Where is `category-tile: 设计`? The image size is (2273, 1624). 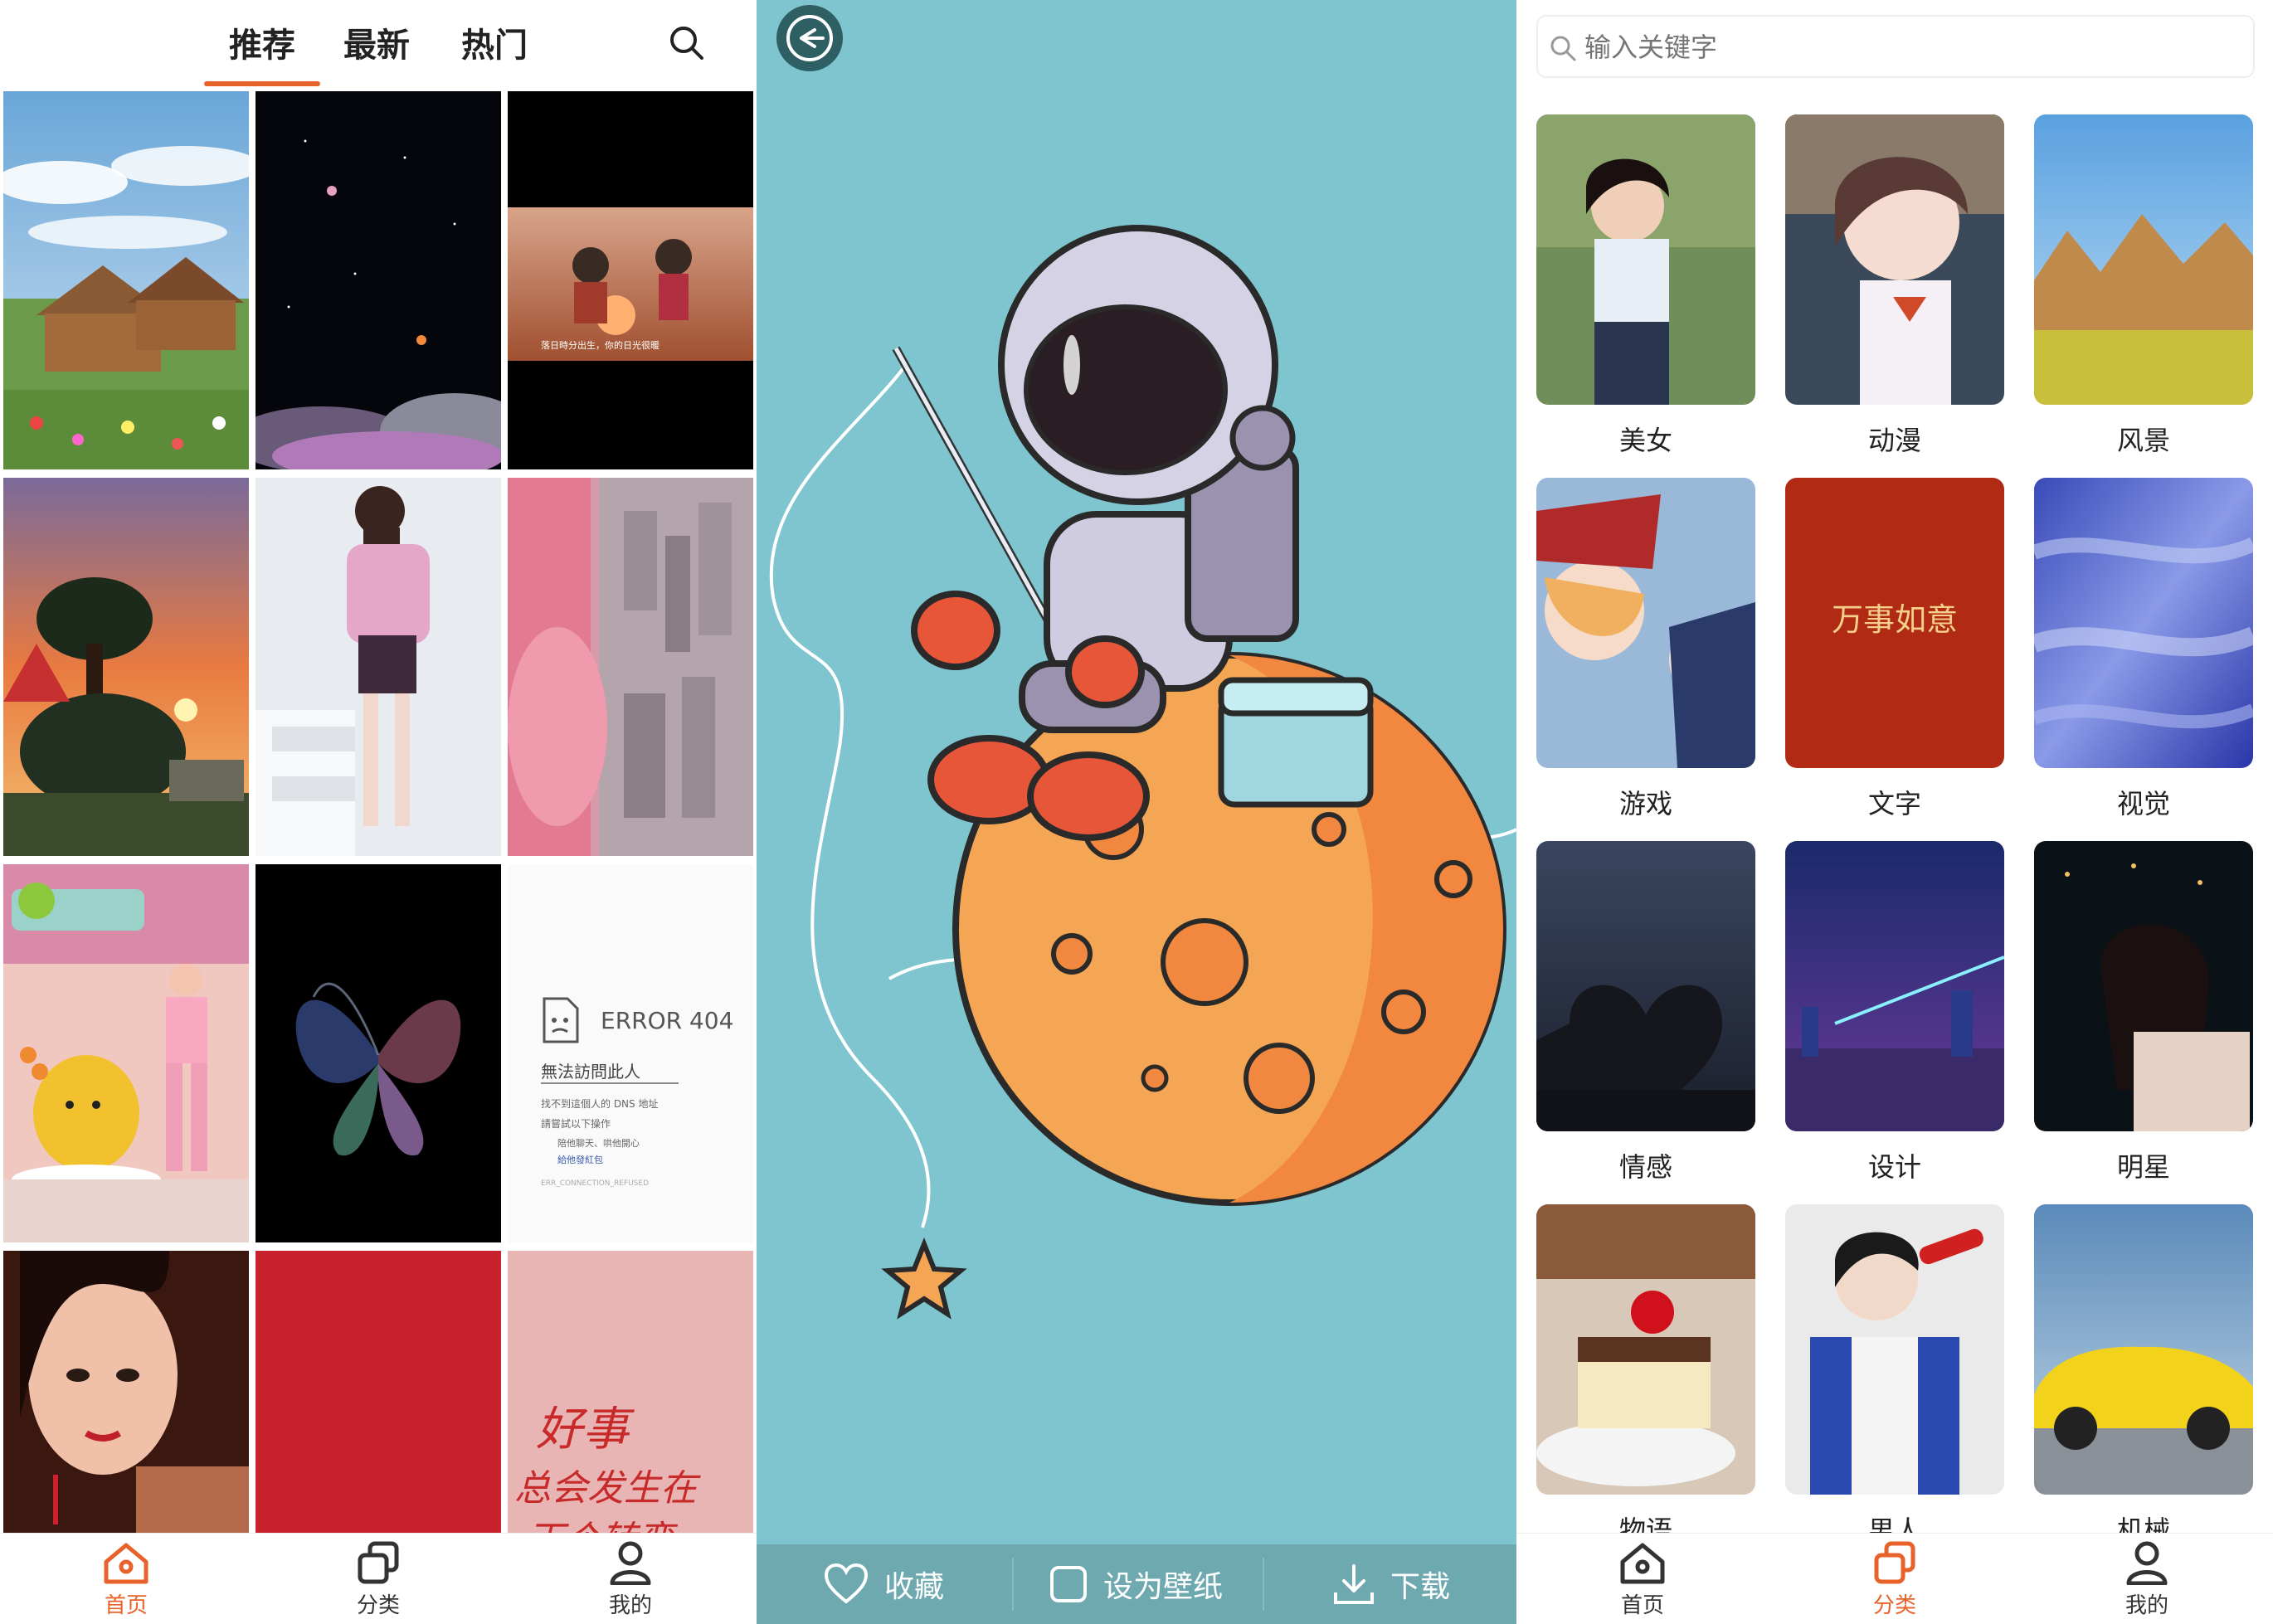
category-tile: 设计 is located at coordinates (1895, 1019).